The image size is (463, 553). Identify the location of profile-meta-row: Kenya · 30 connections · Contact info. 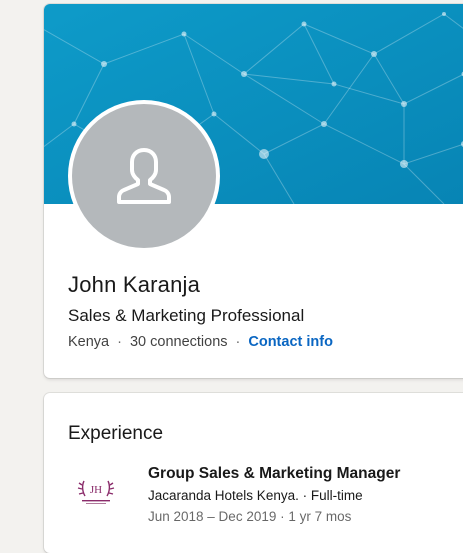
(200, 342).